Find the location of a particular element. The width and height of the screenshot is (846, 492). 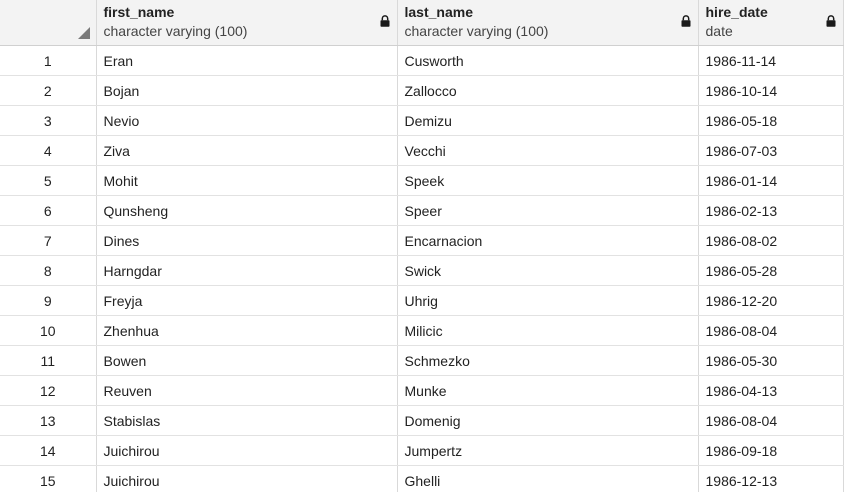

table-row: 2 Bojan Zallocco 1986-10-14 is located at coordinates (422, 90).